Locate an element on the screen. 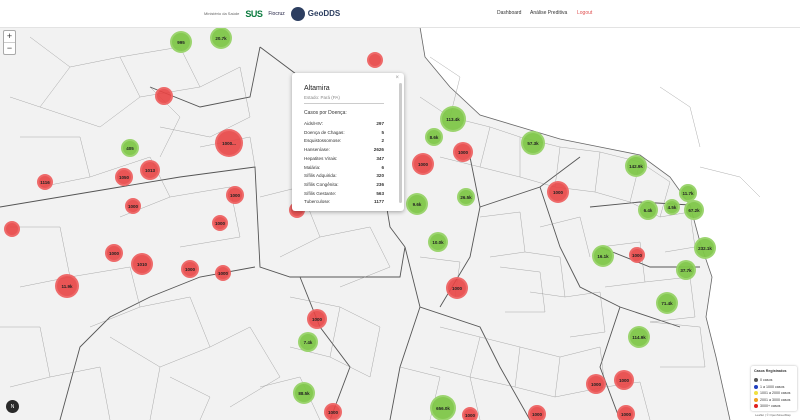  popup-disease-row: Esquistossomose: 2 is located at coordinates (344, 142).